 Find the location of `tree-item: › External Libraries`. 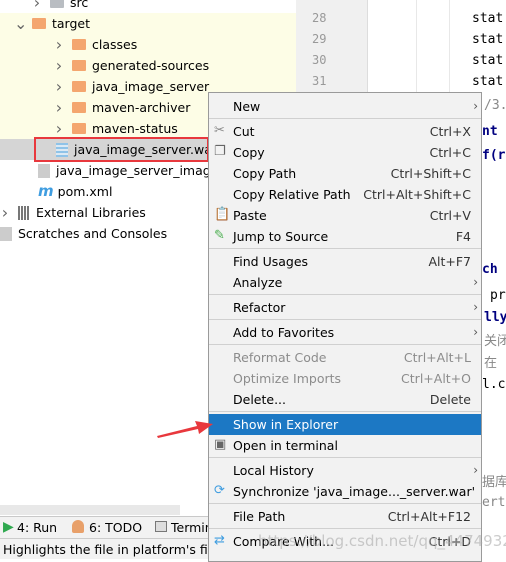

tree-item: › External Libraries is located at coordinates (73, 212).